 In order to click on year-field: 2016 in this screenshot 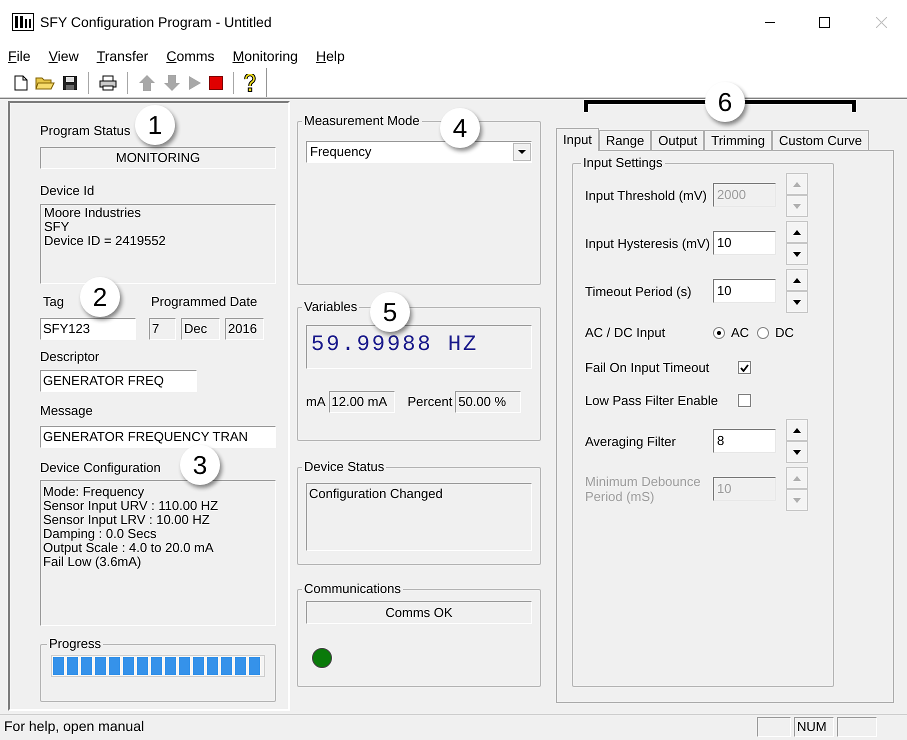, I will do `click(244, 329)`.